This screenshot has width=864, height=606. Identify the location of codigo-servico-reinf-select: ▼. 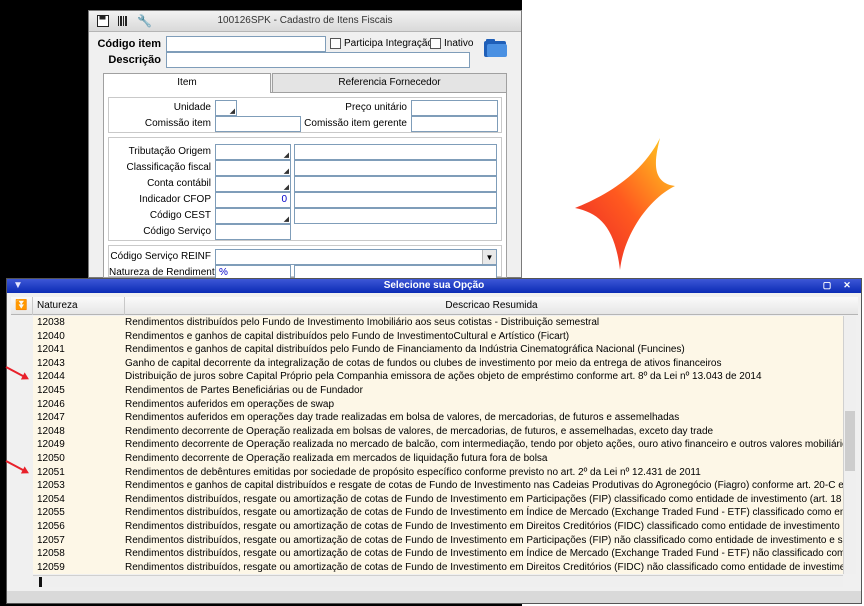
(356, 257).